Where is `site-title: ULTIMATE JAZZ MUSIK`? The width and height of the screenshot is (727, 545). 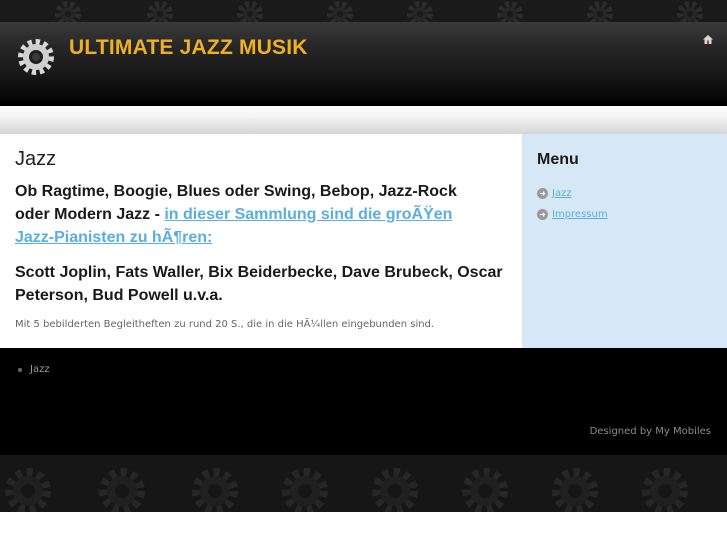 site-title: ULTIMATE JAZZ MUSIK is located at coordinates (188, 48).